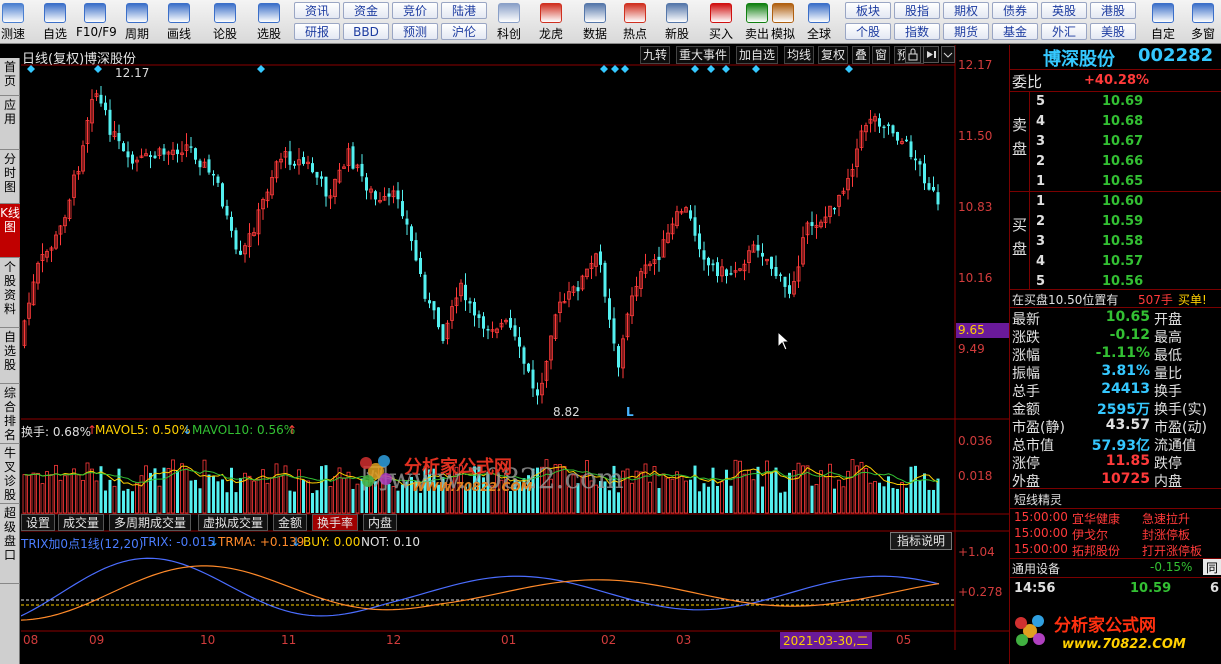 This screenshot has height=664, width=1221. What do you see at coordinates (415, 31) in the screenshot?
I see `quick-link-button: 预测` at bounding box center [415, 31].